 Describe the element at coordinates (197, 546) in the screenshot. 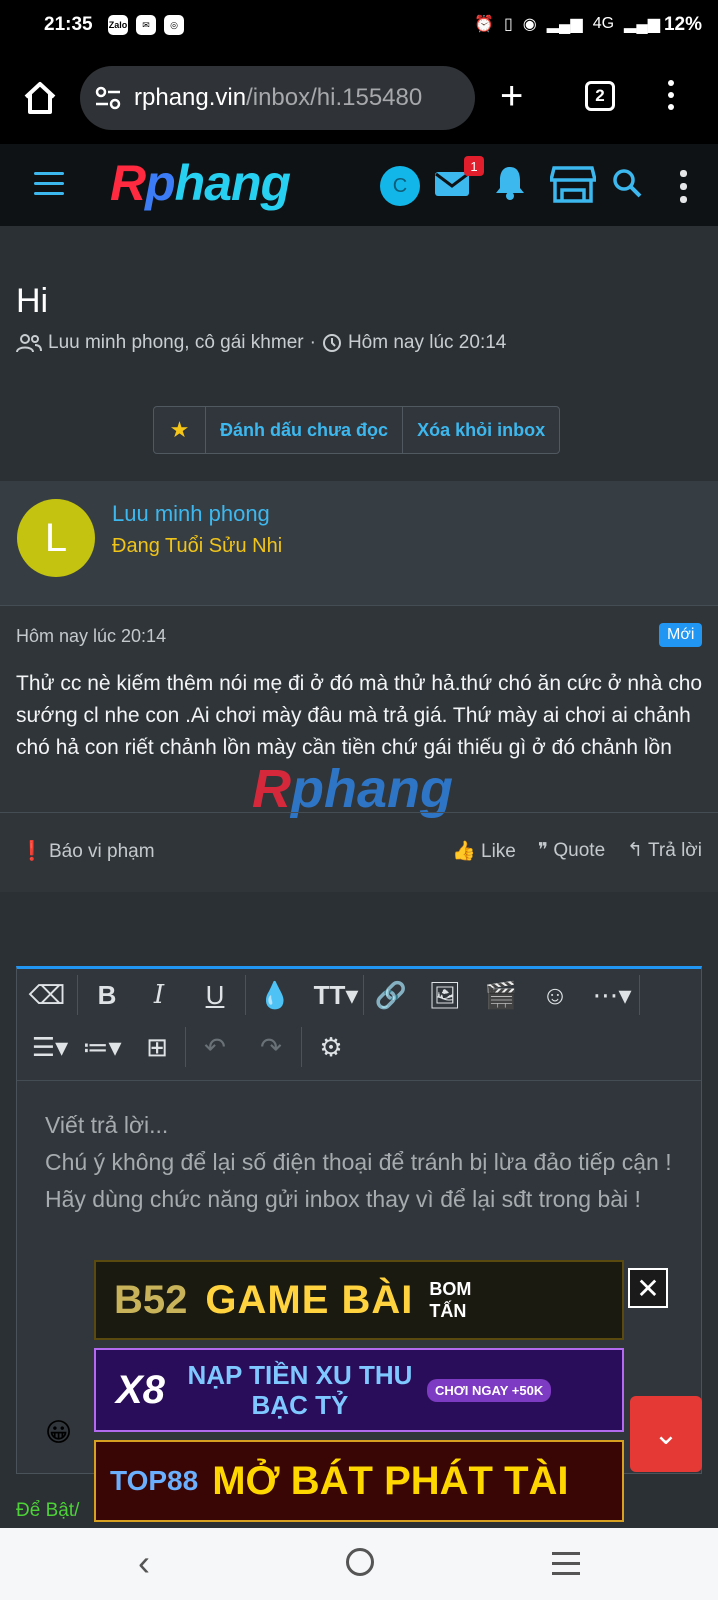

I see `user-title: Đang Tuổi Sửu Nhi` at that location.